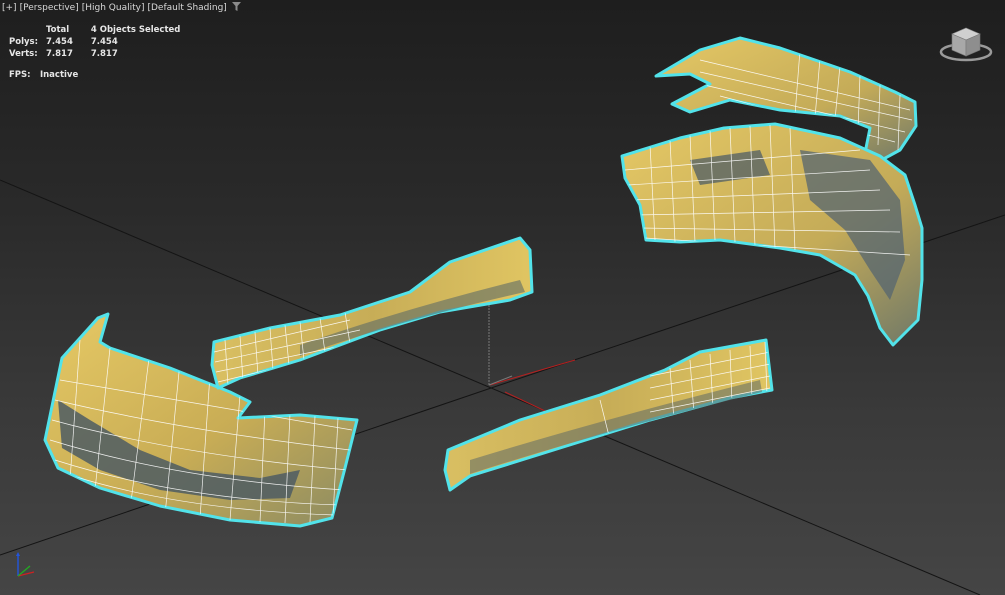 This screenshot has height=595, width=1005. Describe the element at coordinates (59, 75) in the screenshot. I see `fps-value: Inactive` at that location.